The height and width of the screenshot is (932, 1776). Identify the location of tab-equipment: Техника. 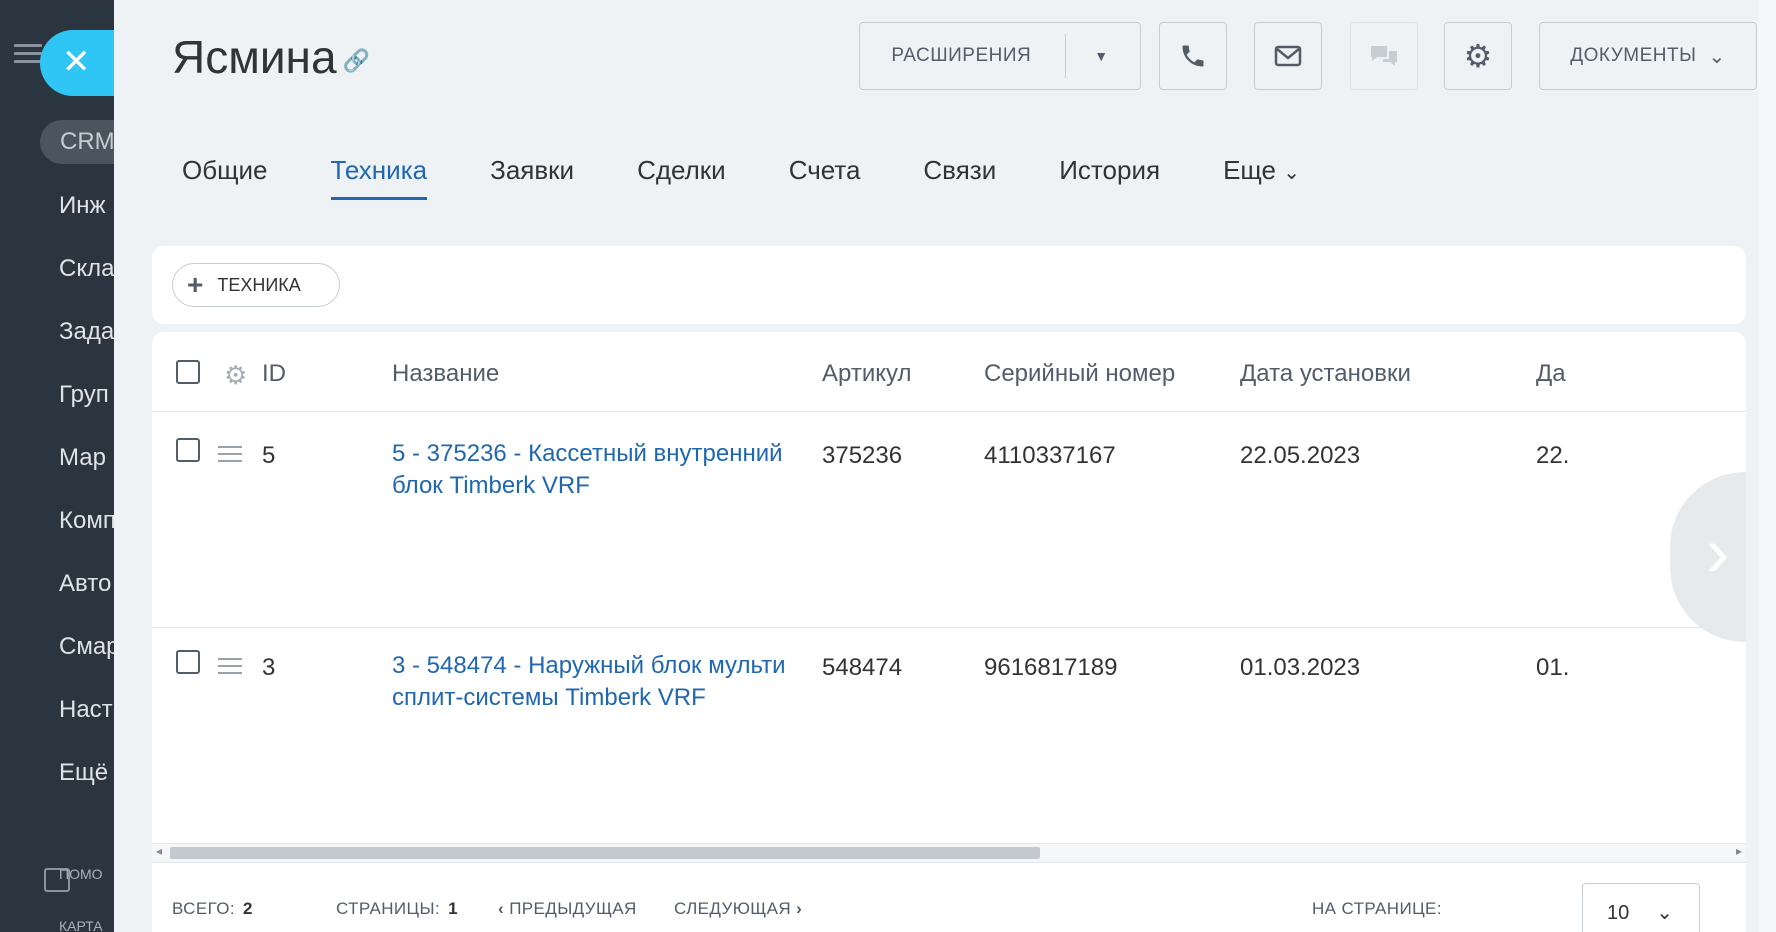
(378, 177).